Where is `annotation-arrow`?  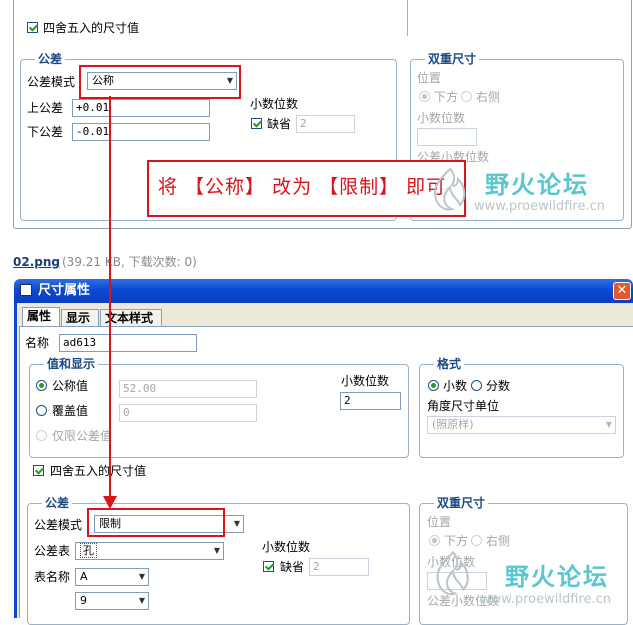 annotation-arrow is located at coordinates (110, 302).